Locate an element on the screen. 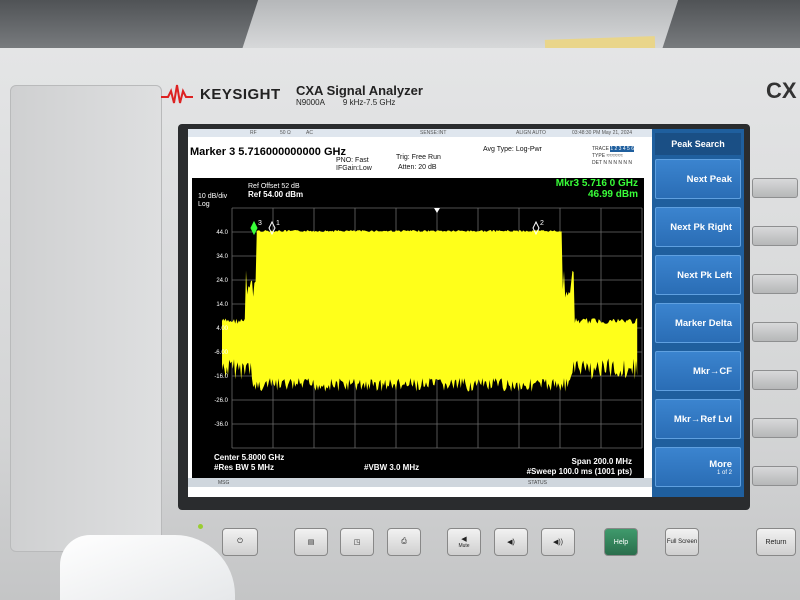 The image size is (800, 600). help-label: Help is located at coordinates (621, 542).